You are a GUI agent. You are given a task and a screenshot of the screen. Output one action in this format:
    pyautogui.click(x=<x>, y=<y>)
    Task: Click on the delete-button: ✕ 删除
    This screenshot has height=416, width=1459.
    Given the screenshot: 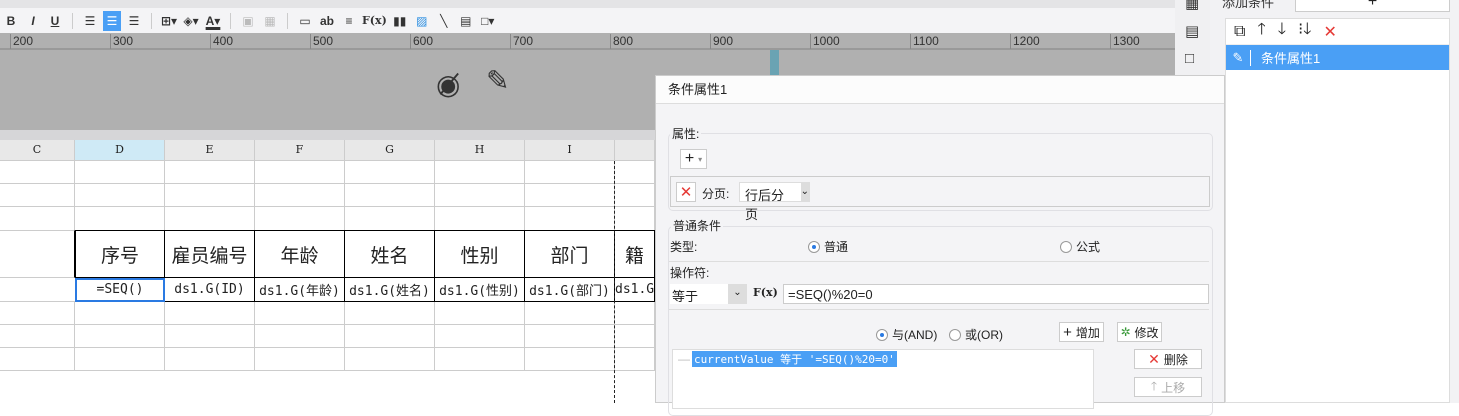 What is the action you would take?
    pyautogui.click(x=1168, y=359)
    